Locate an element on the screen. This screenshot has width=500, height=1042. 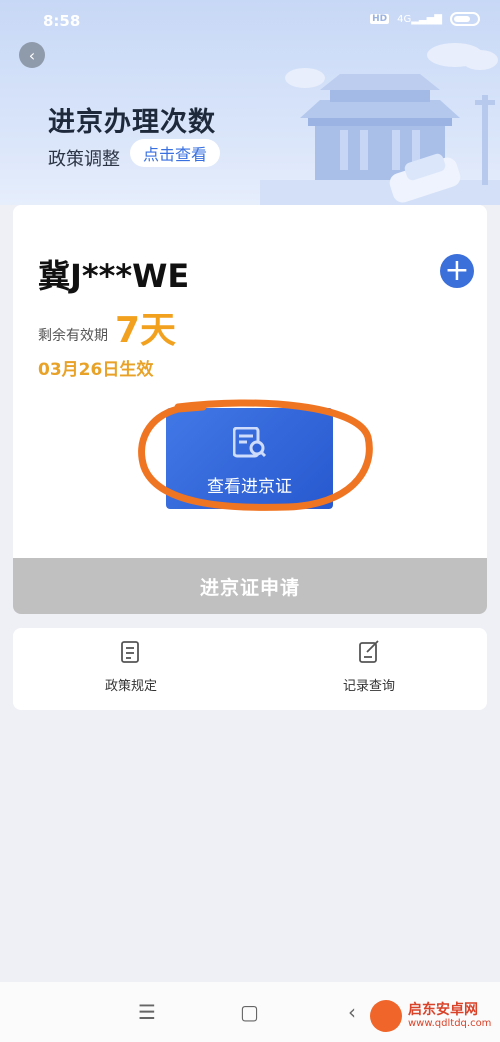
view-policy-link: 点击查看 is located at coordinates (175, 153).